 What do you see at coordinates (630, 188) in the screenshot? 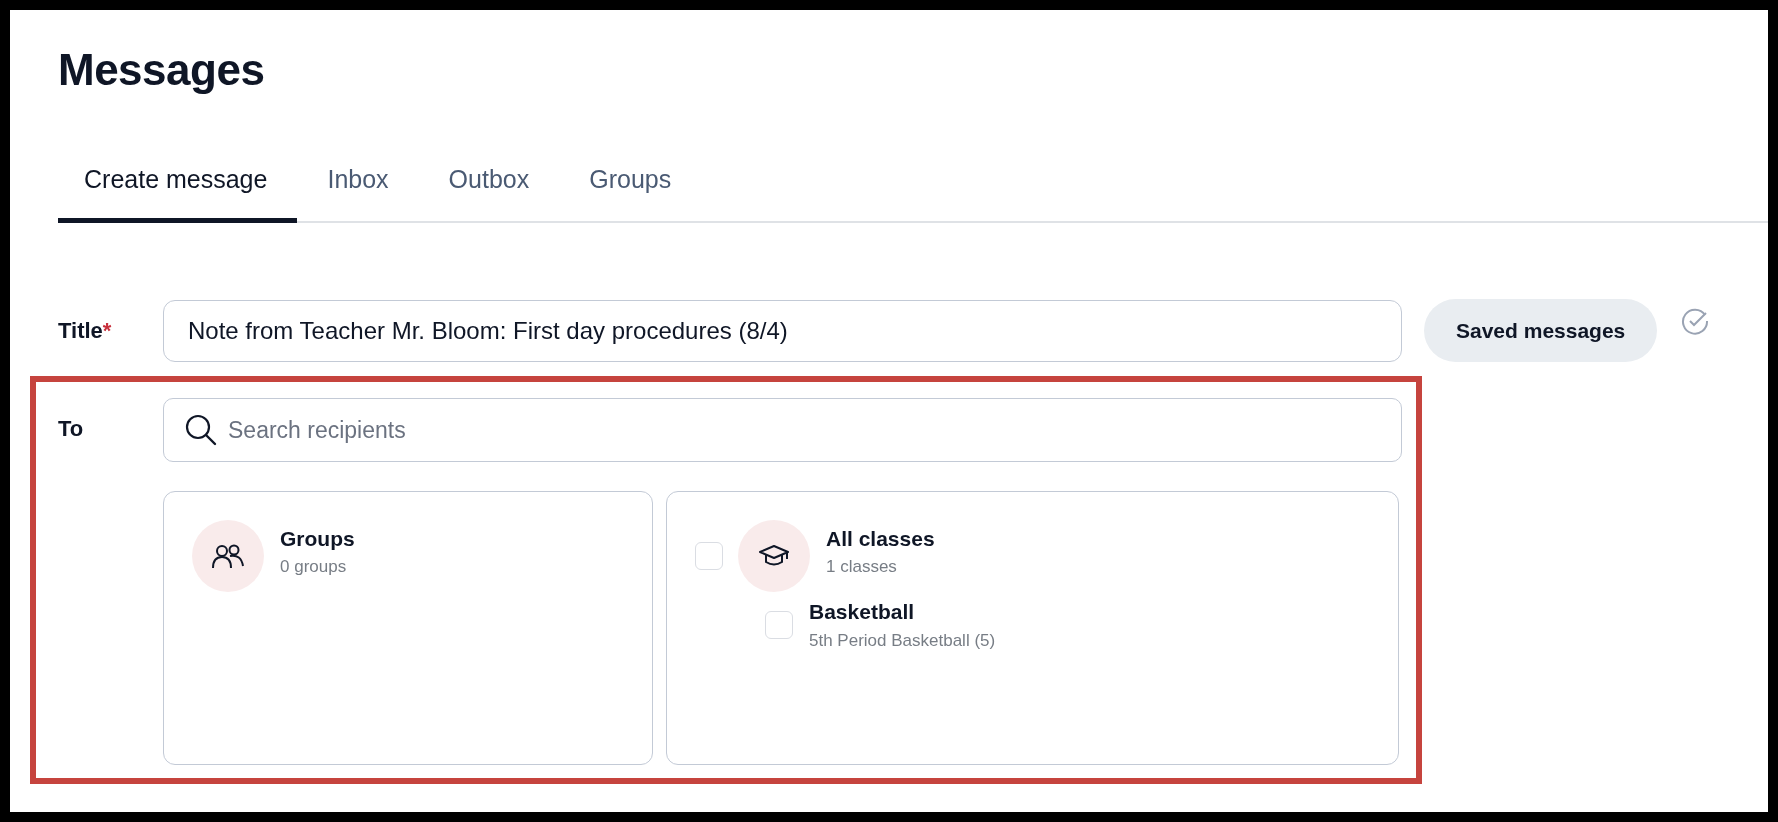
I see `tab: Groups` at bounding box center [630, 188].